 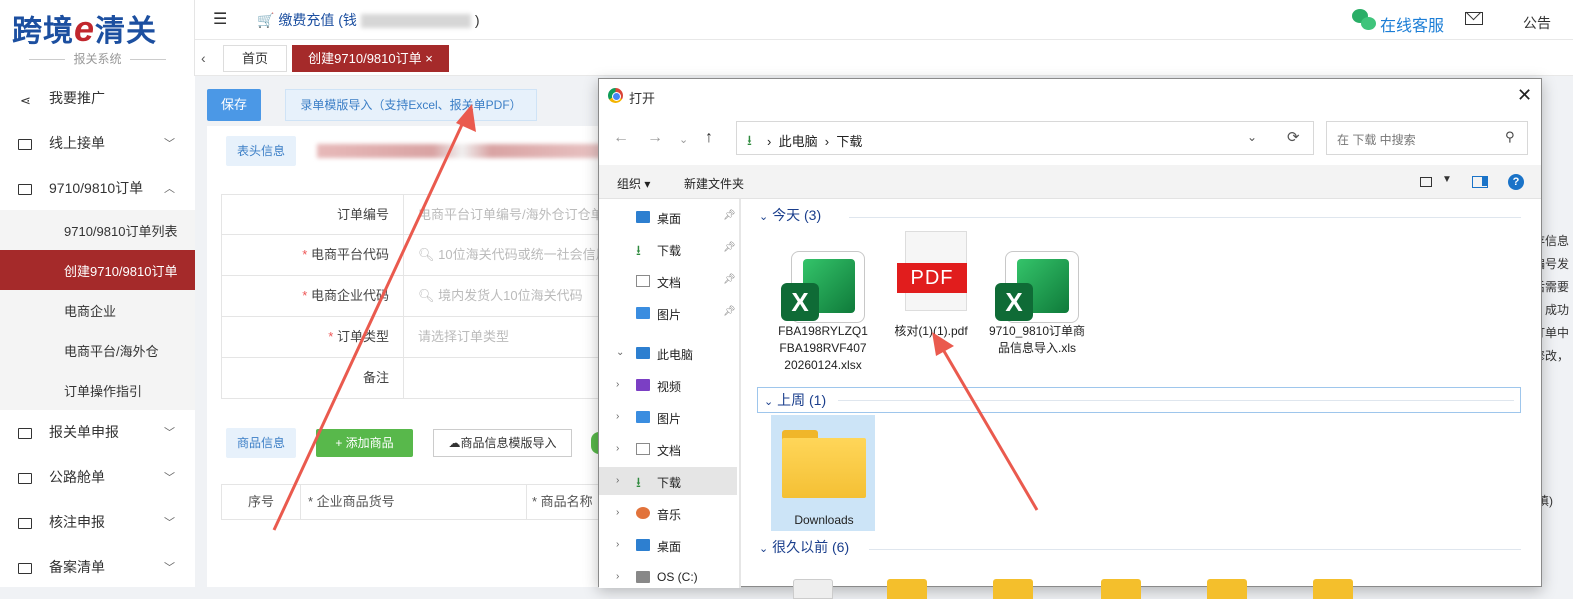 I want to click on customer-service-link: 在线客服, so click(x=1398, y=20).